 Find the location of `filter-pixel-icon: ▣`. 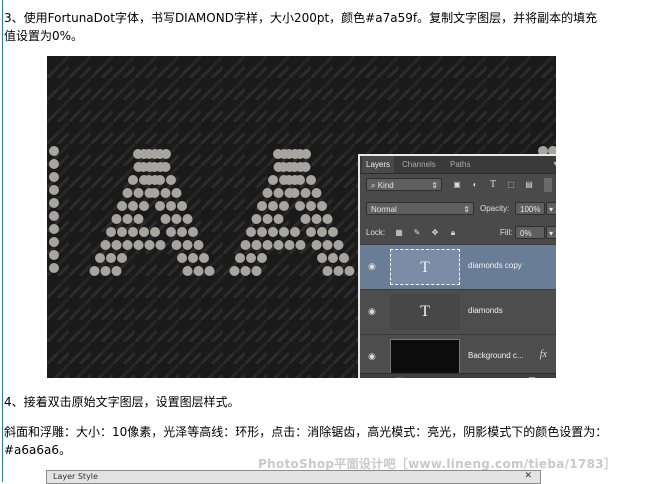

filter-pixel-icon: ▣ is located at coordinates (457, 185).